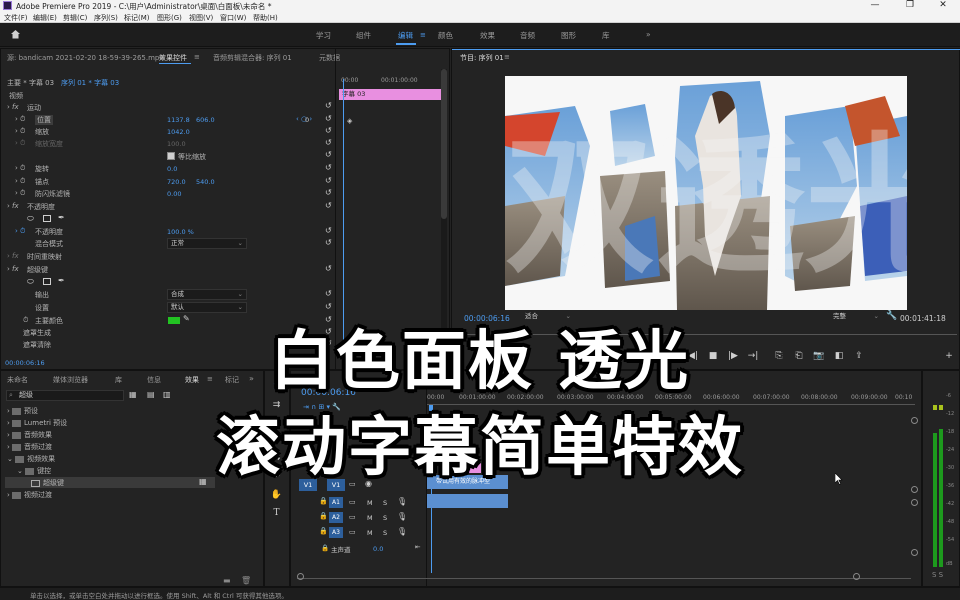  What do you see at coordinates (856, 576) in the screenshot?
I see `scrollbar-handle-right` at bounding box center [856, 576].